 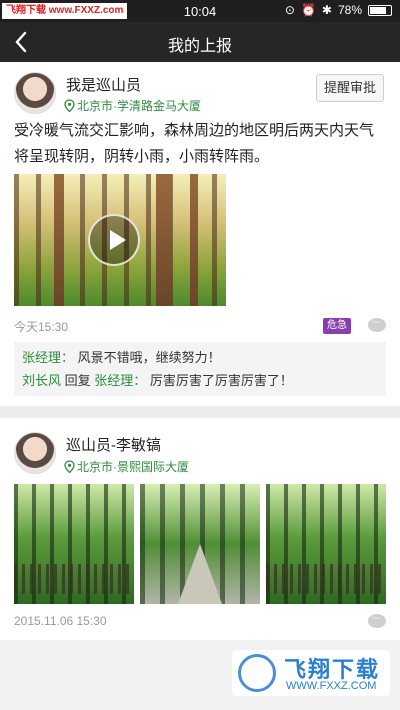 I want to click on author-name: 巡山员-李敏镐, so click(x=113, y=445).